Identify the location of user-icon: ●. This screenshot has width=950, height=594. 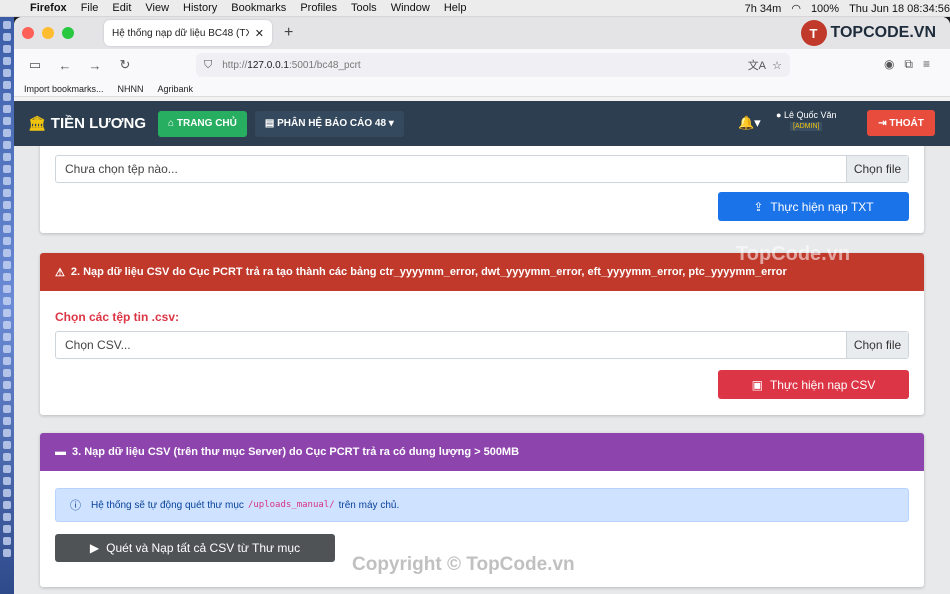
(780, 115).